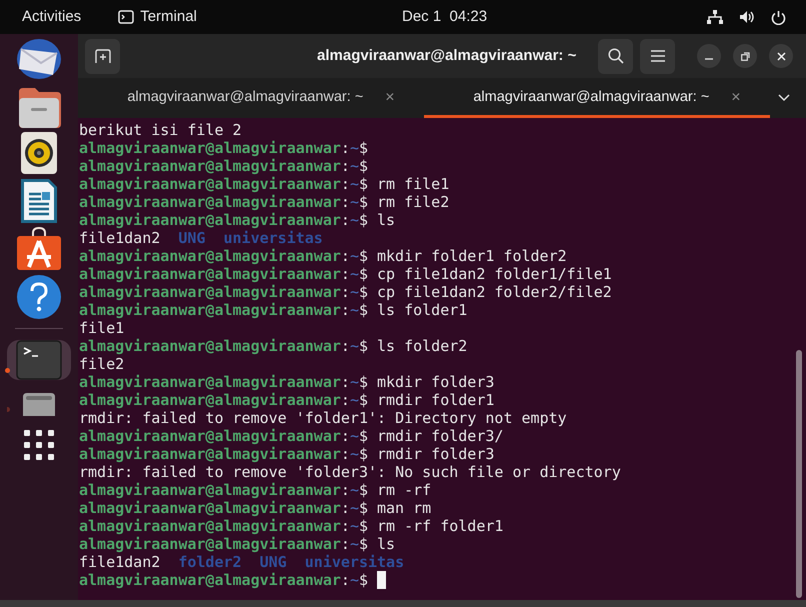  Describe the element at coordinates (350, 472) in the screenshot. I see `output-line: rmdir: failed to remove 'folder3': No such file or directory` at that location.